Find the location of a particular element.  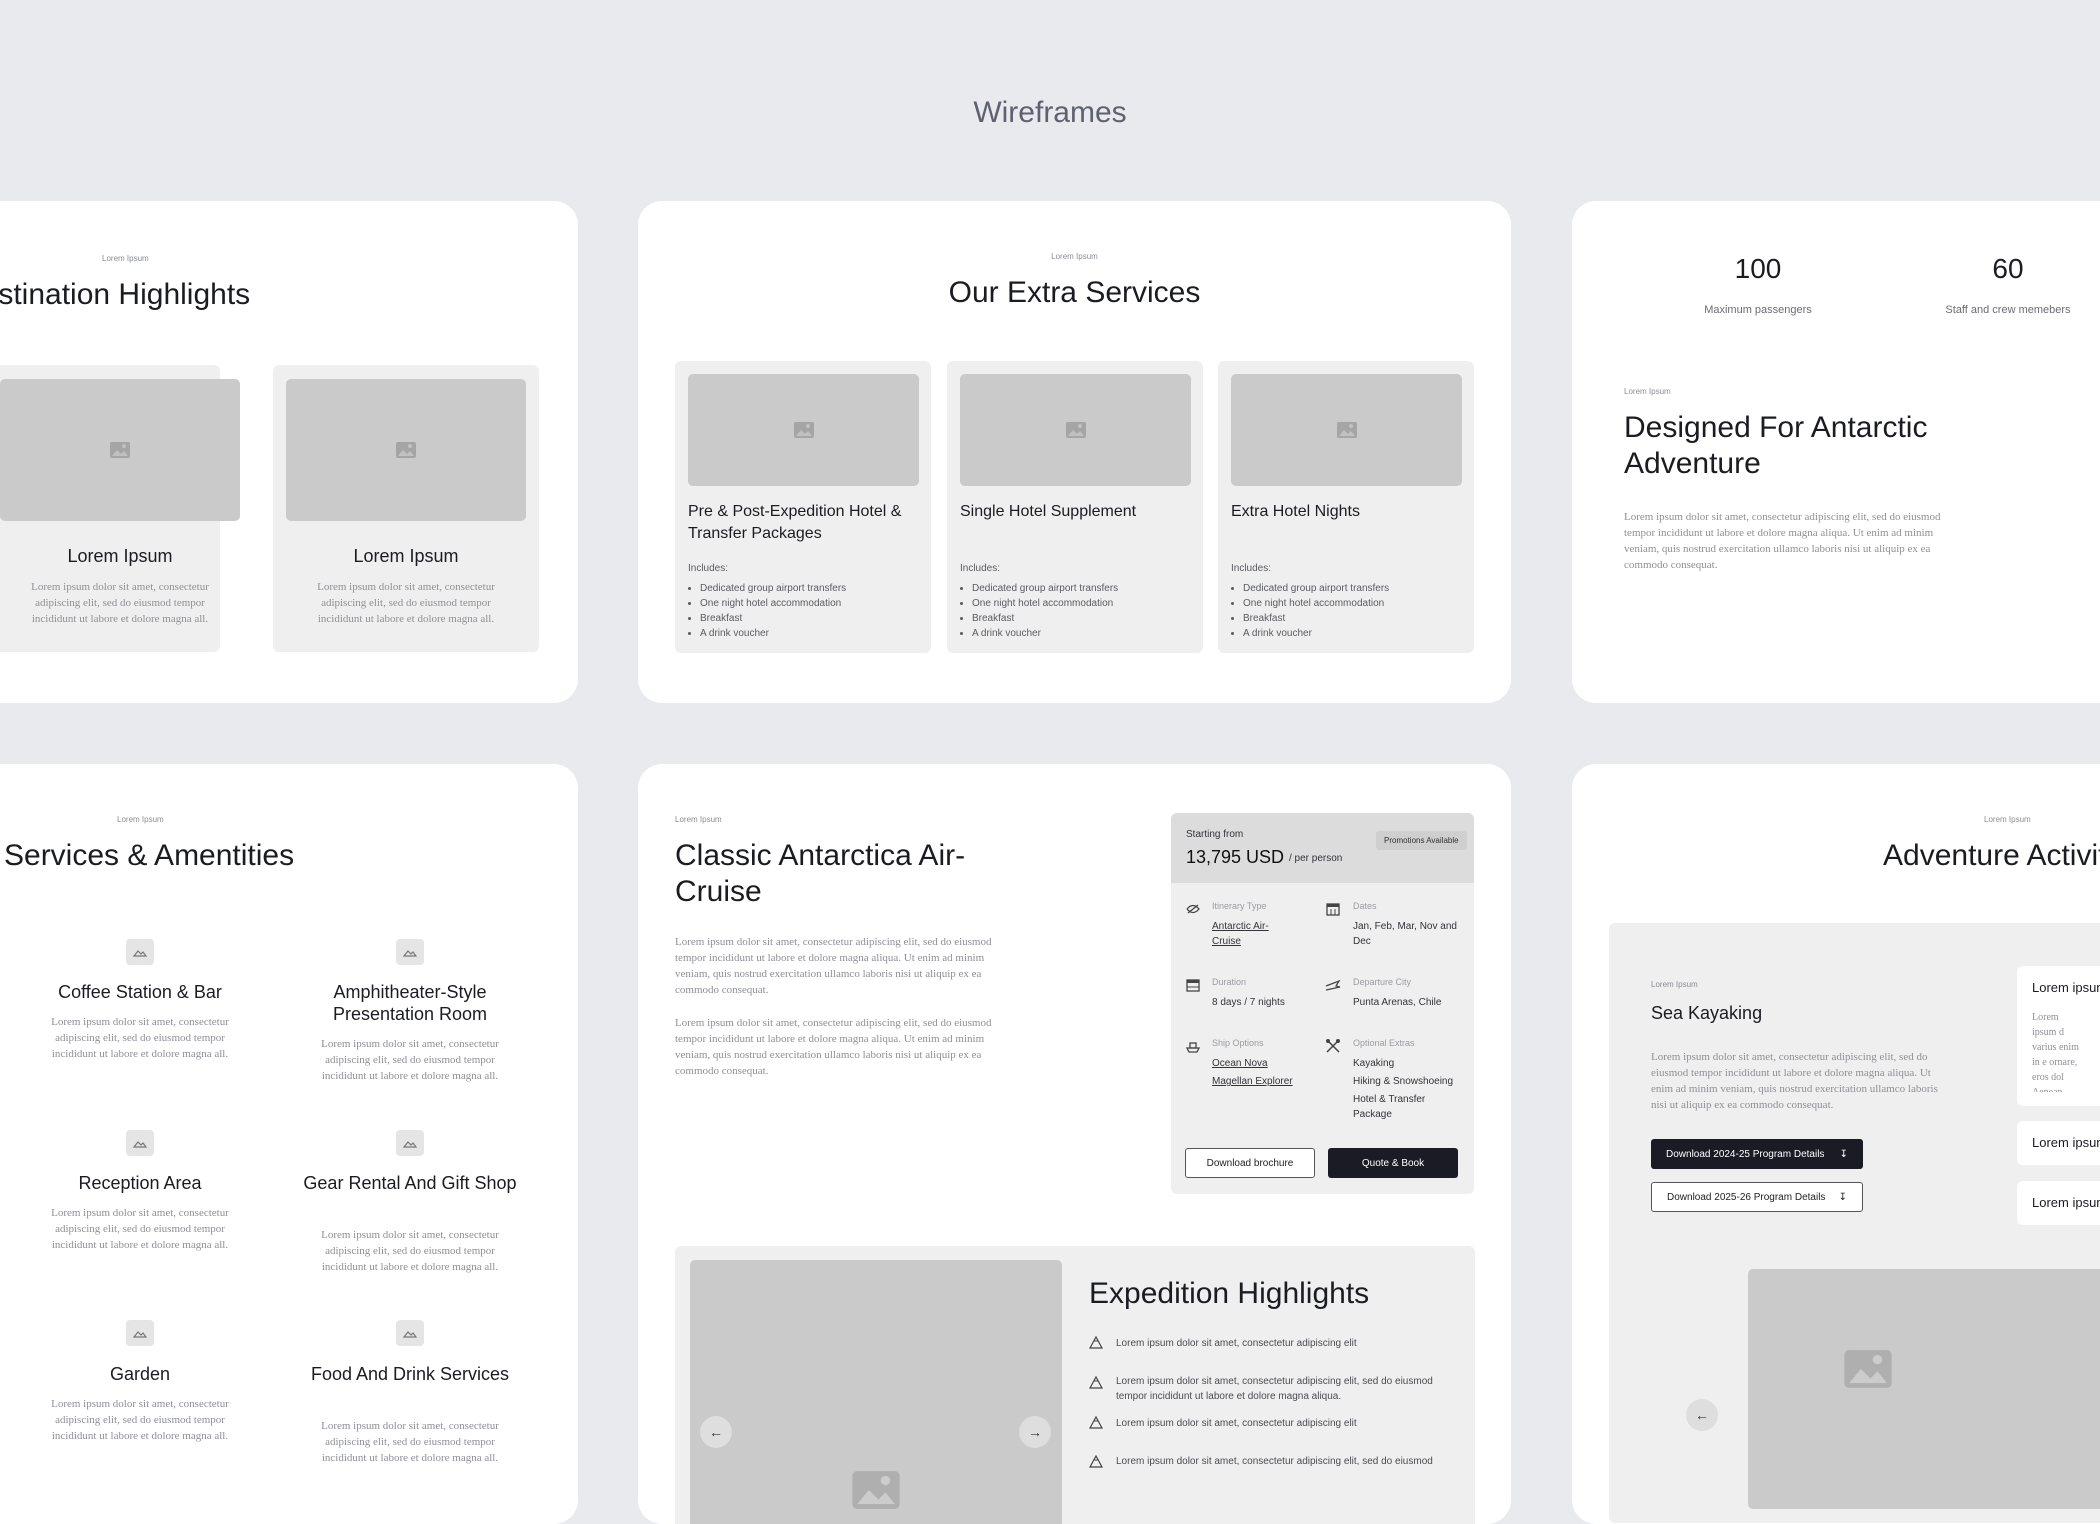

carousel-next-button: → is located at coordinates (1035, 1432).